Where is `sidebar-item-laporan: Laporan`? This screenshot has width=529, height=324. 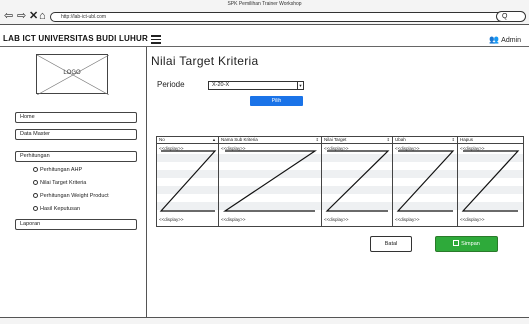 sidebar-item-laporan: Laporan is located at coordinates (76, 224).